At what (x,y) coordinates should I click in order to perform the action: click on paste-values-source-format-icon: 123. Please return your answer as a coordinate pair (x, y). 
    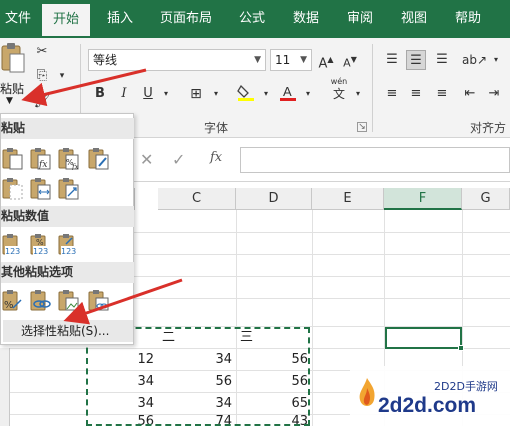
    Looking at the image, I should click on (69, 244).